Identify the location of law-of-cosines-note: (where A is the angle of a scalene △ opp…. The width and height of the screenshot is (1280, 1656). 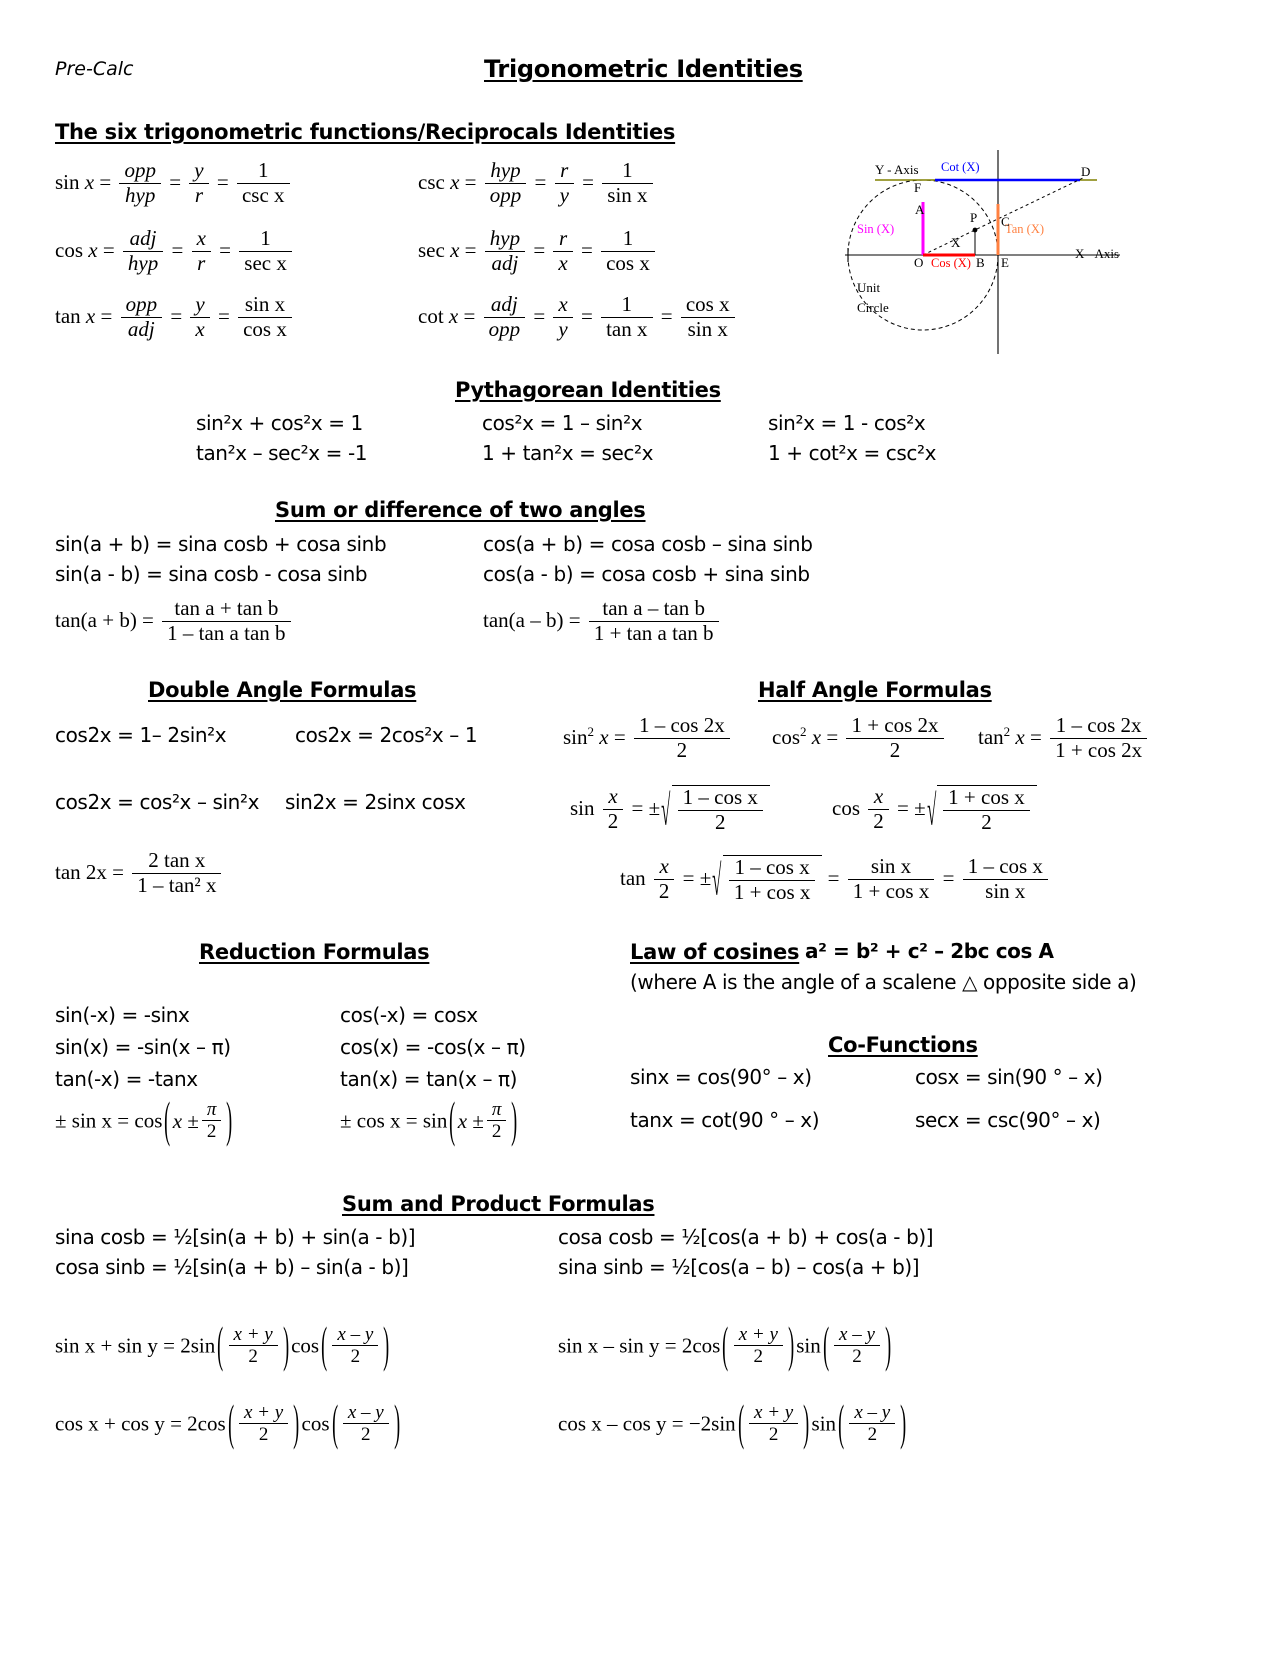
(883, 982).